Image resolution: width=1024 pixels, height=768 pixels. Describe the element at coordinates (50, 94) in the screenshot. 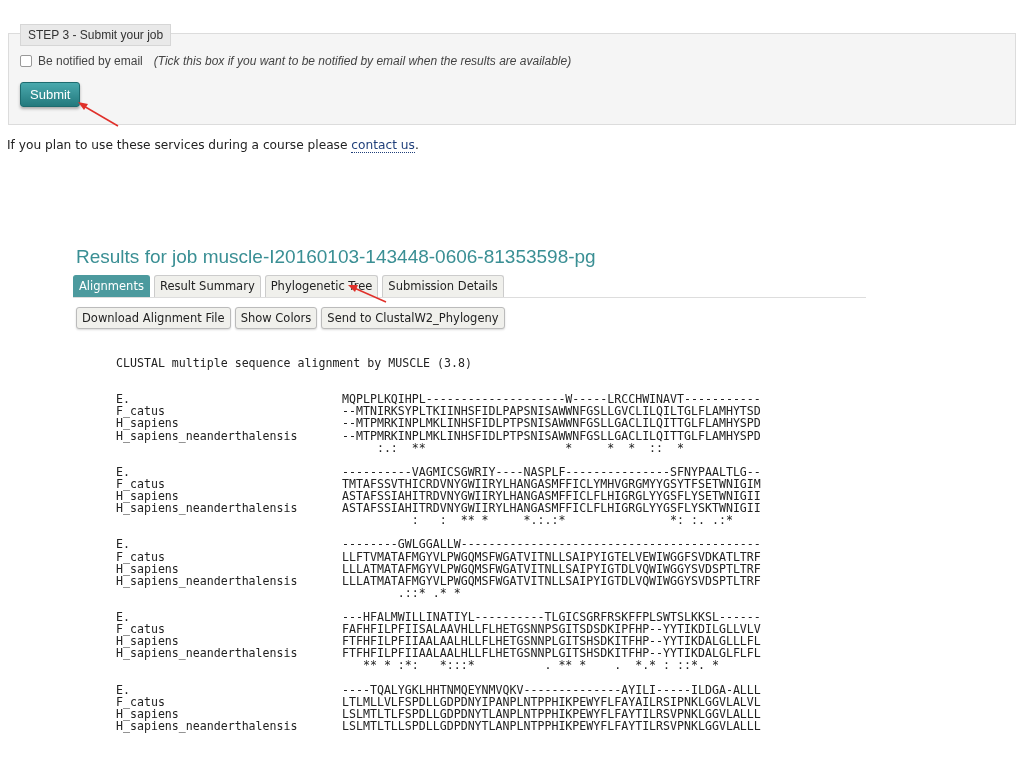

I see `submit-button: Submit` at that location.